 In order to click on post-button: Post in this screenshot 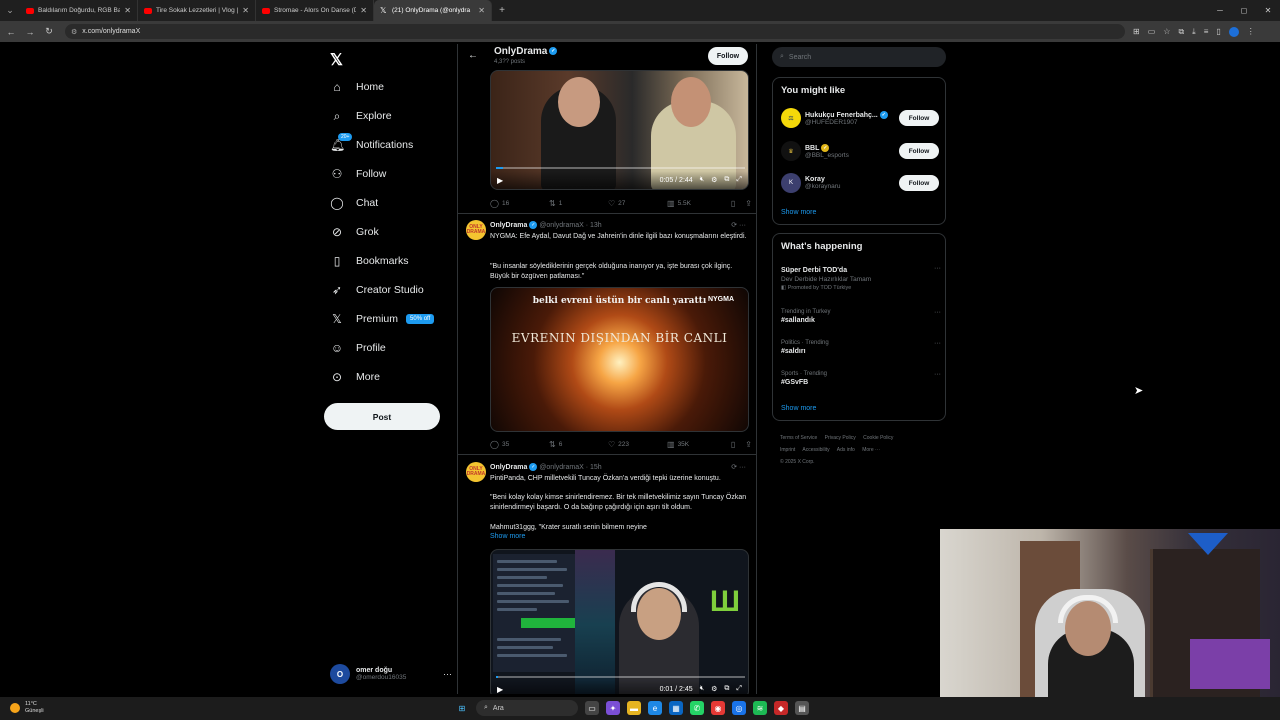, I will do `click(382, 416)`.